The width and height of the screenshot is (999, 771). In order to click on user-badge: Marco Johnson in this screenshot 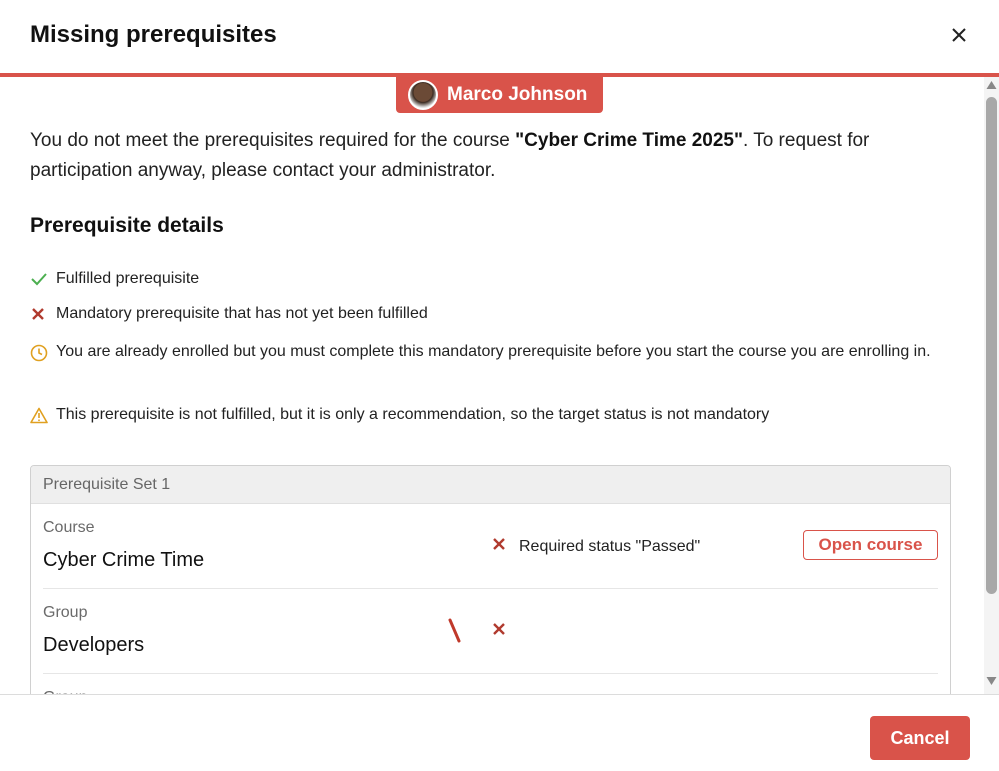, I will do `click(499, 95)`.